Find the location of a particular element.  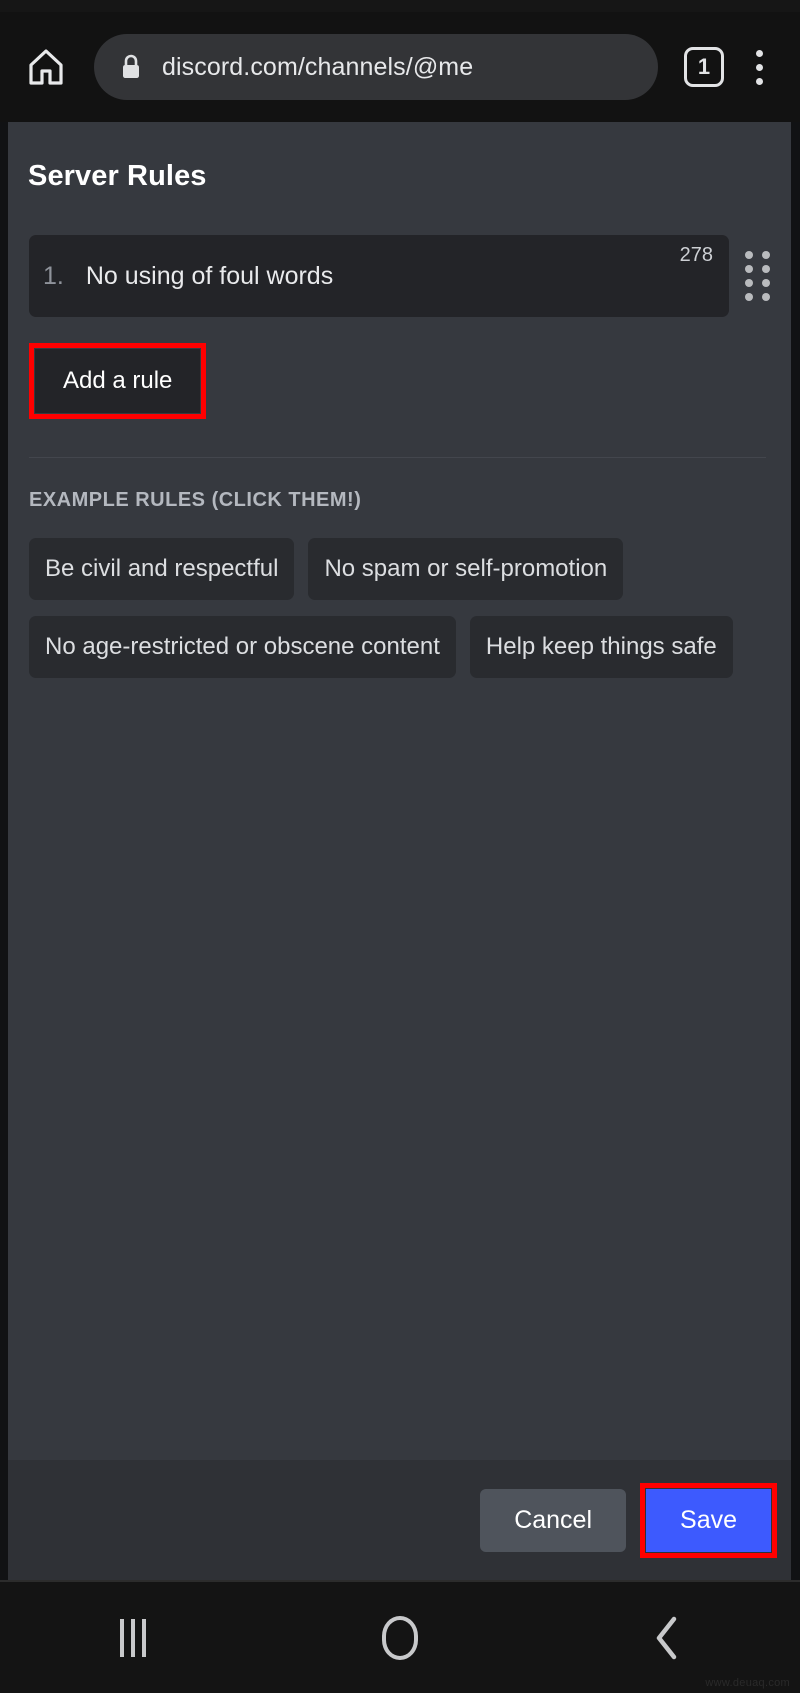

example-rule-chip: Help keep things safe is located at coordinates (601, 647).